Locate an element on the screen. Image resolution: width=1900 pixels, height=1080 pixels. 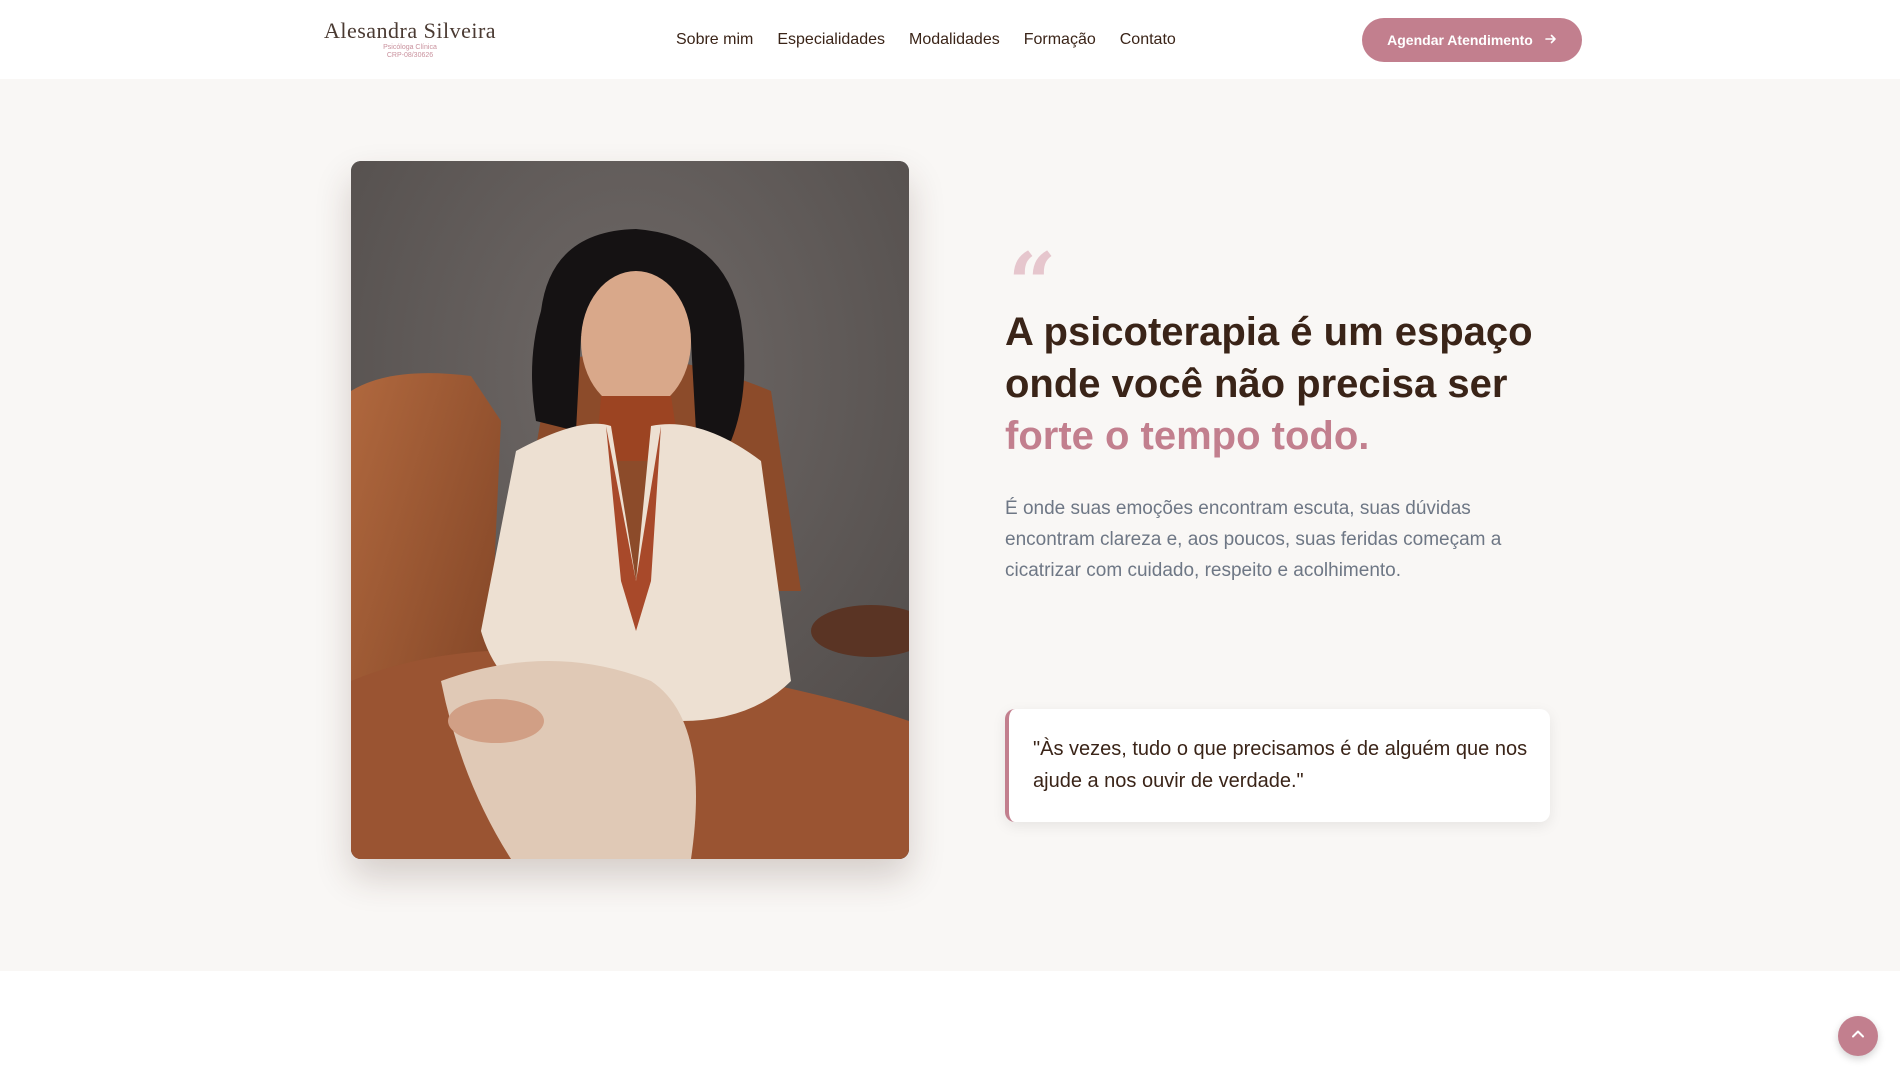
logo-name: Alesandra Silveira is located at coordinates (410, 30).